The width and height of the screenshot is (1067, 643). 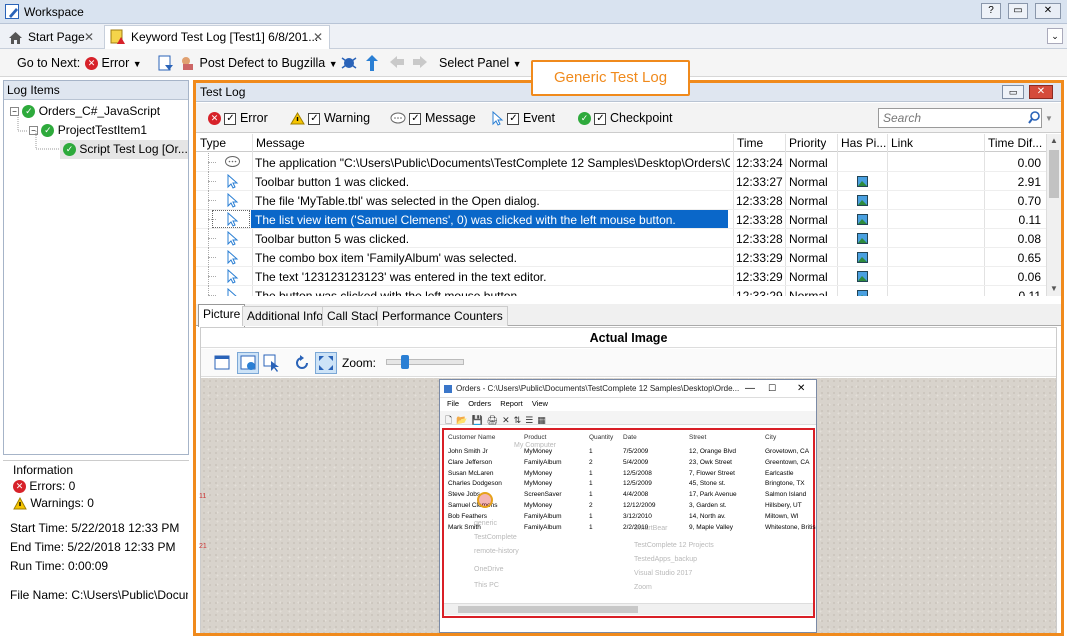 I want to click on filter-checkpoint: ✓ ✓ Checkpoint, so click(x=625, y=118).